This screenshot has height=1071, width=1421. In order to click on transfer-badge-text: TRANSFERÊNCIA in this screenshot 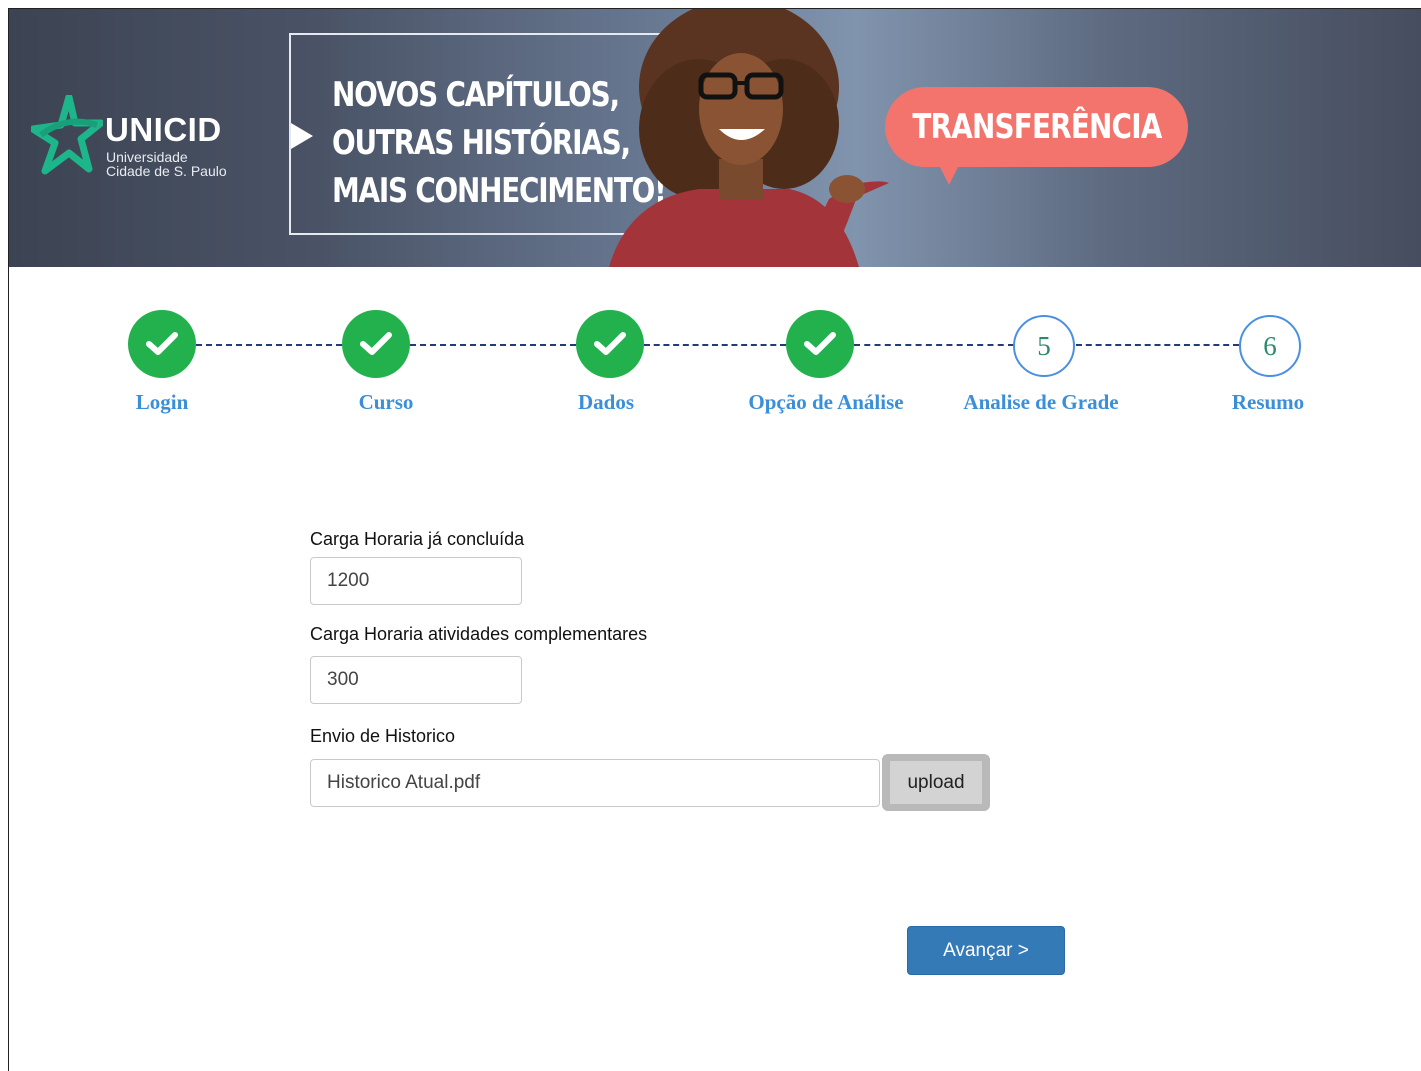, I will do `click(1036, 127)`.